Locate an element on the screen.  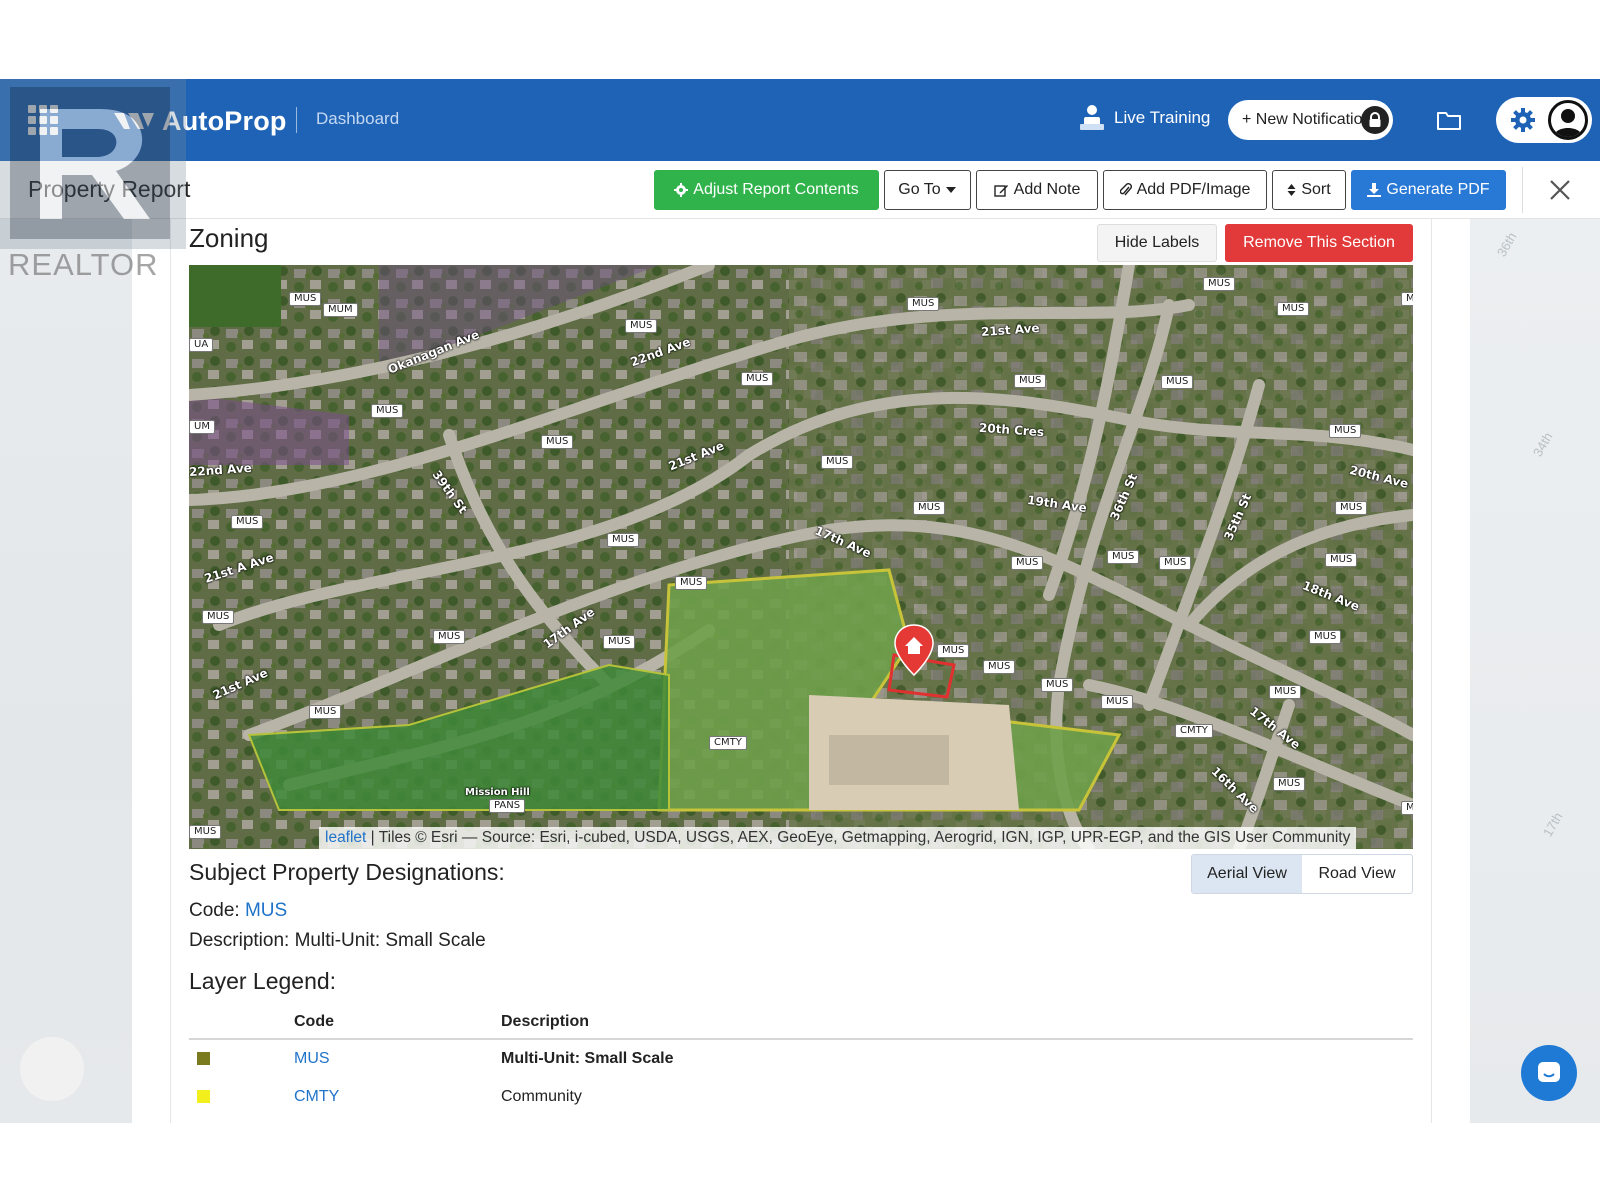
lock-icon is located at coordinates (1375, 120).